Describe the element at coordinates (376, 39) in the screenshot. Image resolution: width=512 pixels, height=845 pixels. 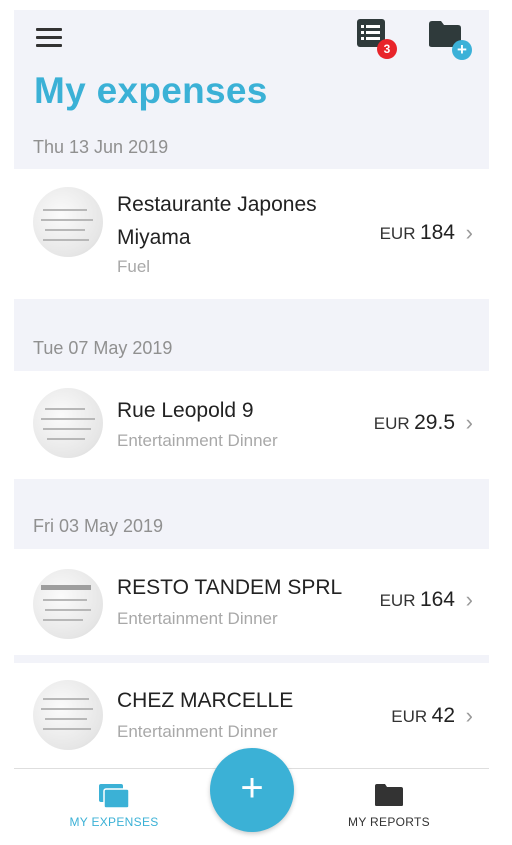
I see `list-button: 3` at that location.